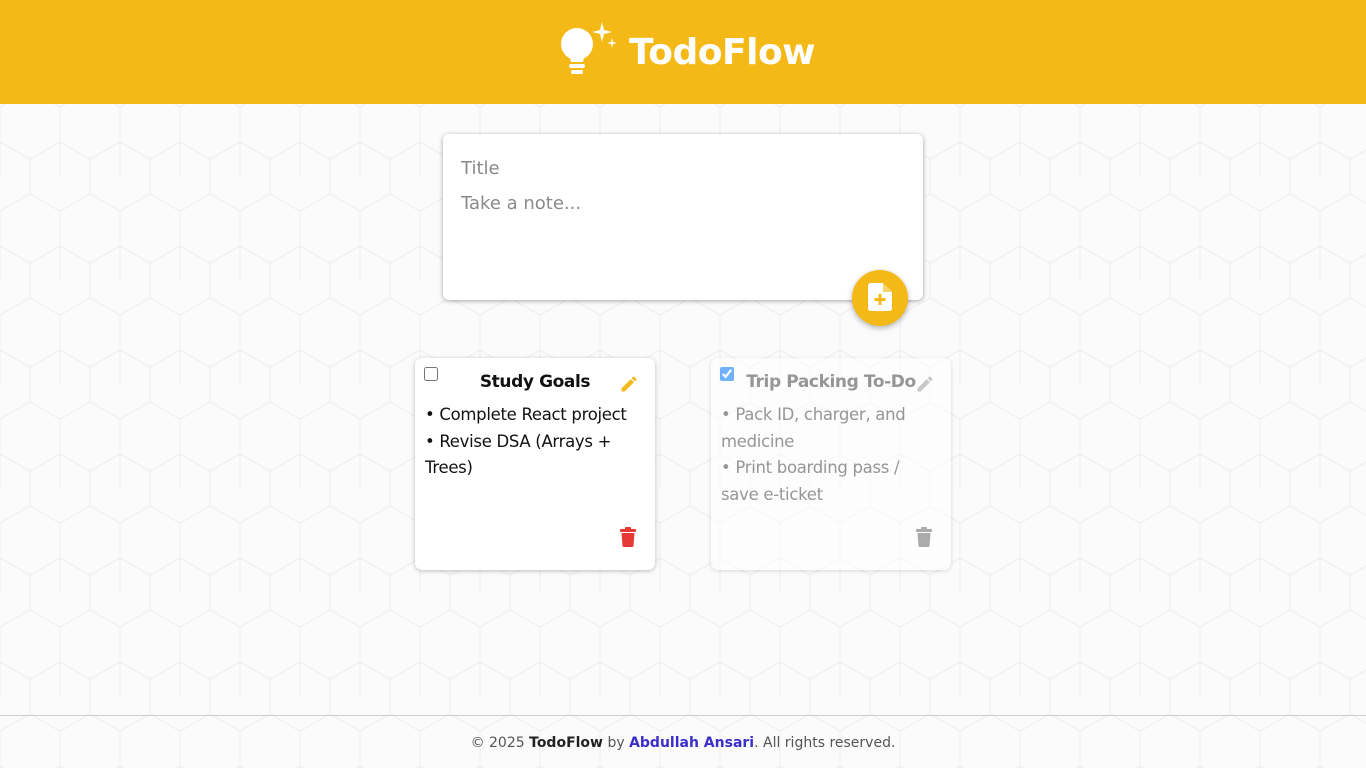 This screenshot has height=768, width=1366. Describe the element at coordinates (825, 743) in the screenshot. I see `footer-rights: . All rights reserved.` at that location.